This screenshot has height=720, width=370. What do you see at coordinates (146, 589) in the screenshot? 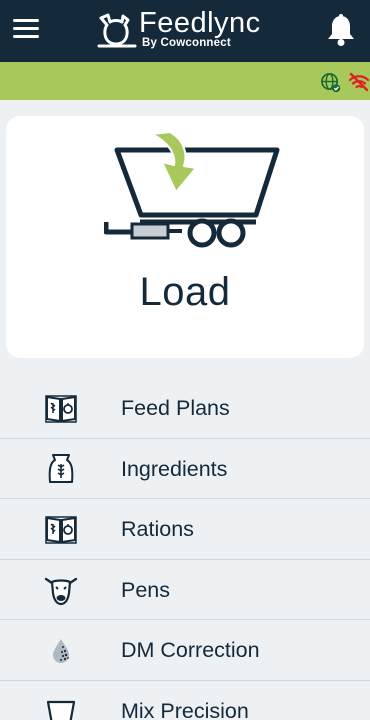
I see `menu-item-label: Pens` at bounding box center [146, 589].